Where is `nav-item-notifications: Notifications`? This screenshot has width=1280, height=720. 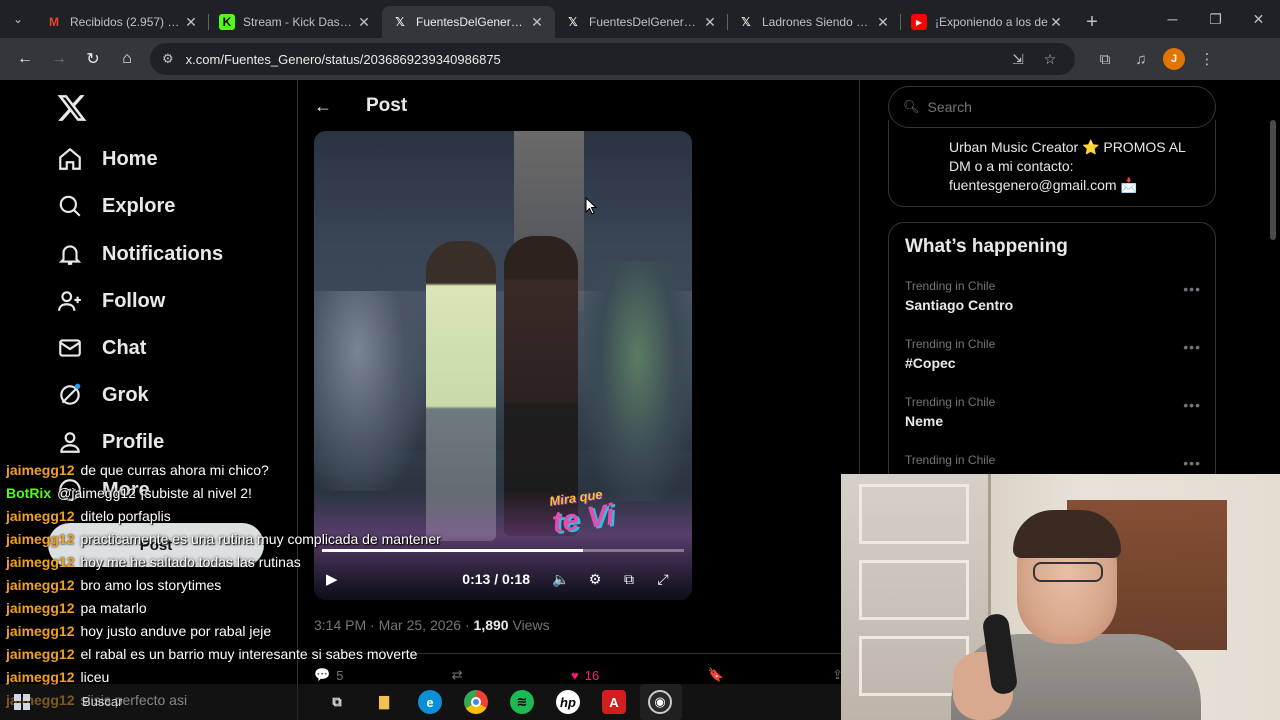 nav-item-notifications: Notifications is located at coordinates (139, 254).